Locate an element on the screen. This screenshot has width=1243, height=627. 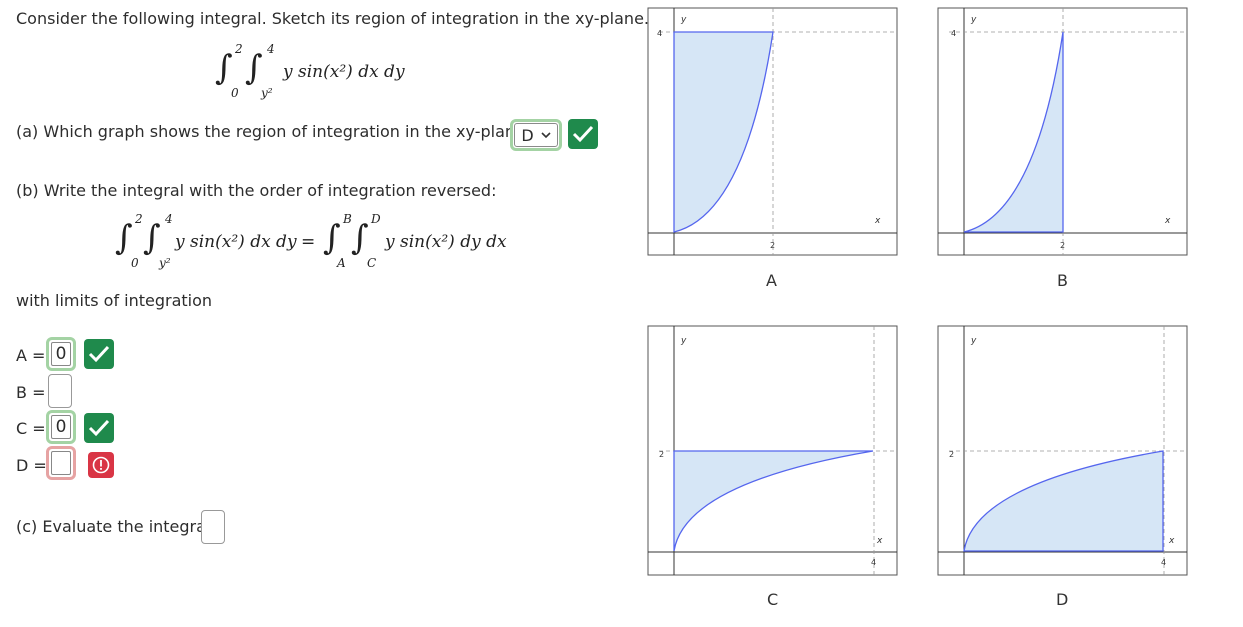
limit-a-value: 0 is located at coordinates (61, 354).